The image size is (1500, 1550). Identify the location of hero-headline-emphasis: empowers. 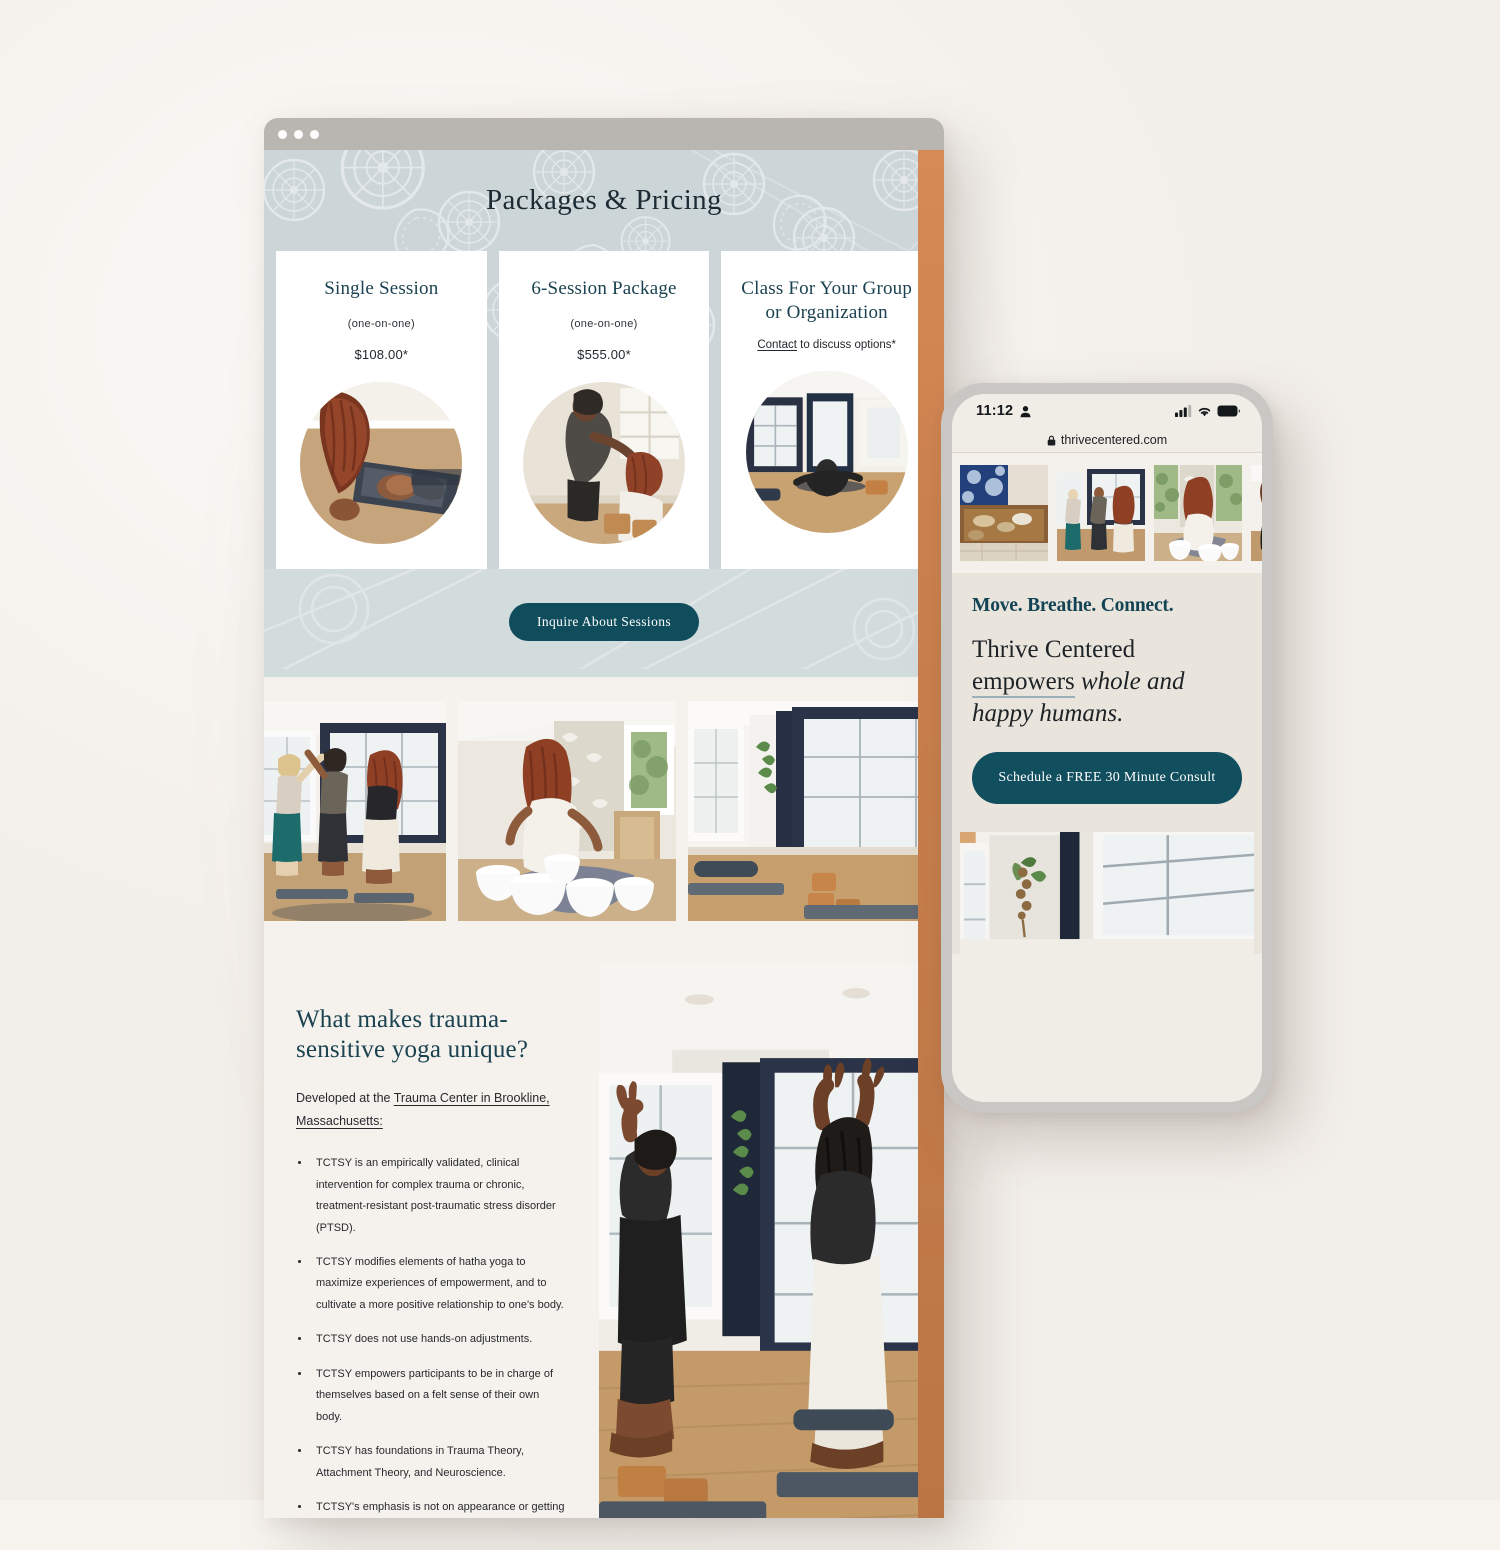
(1023, 683).